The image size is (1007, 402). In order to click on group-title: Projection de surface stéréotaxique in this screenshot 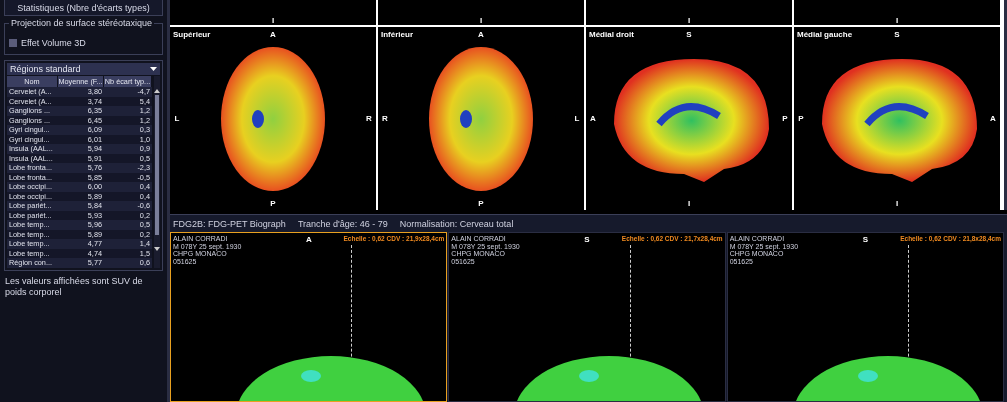, I will do `click(82, 23)`.